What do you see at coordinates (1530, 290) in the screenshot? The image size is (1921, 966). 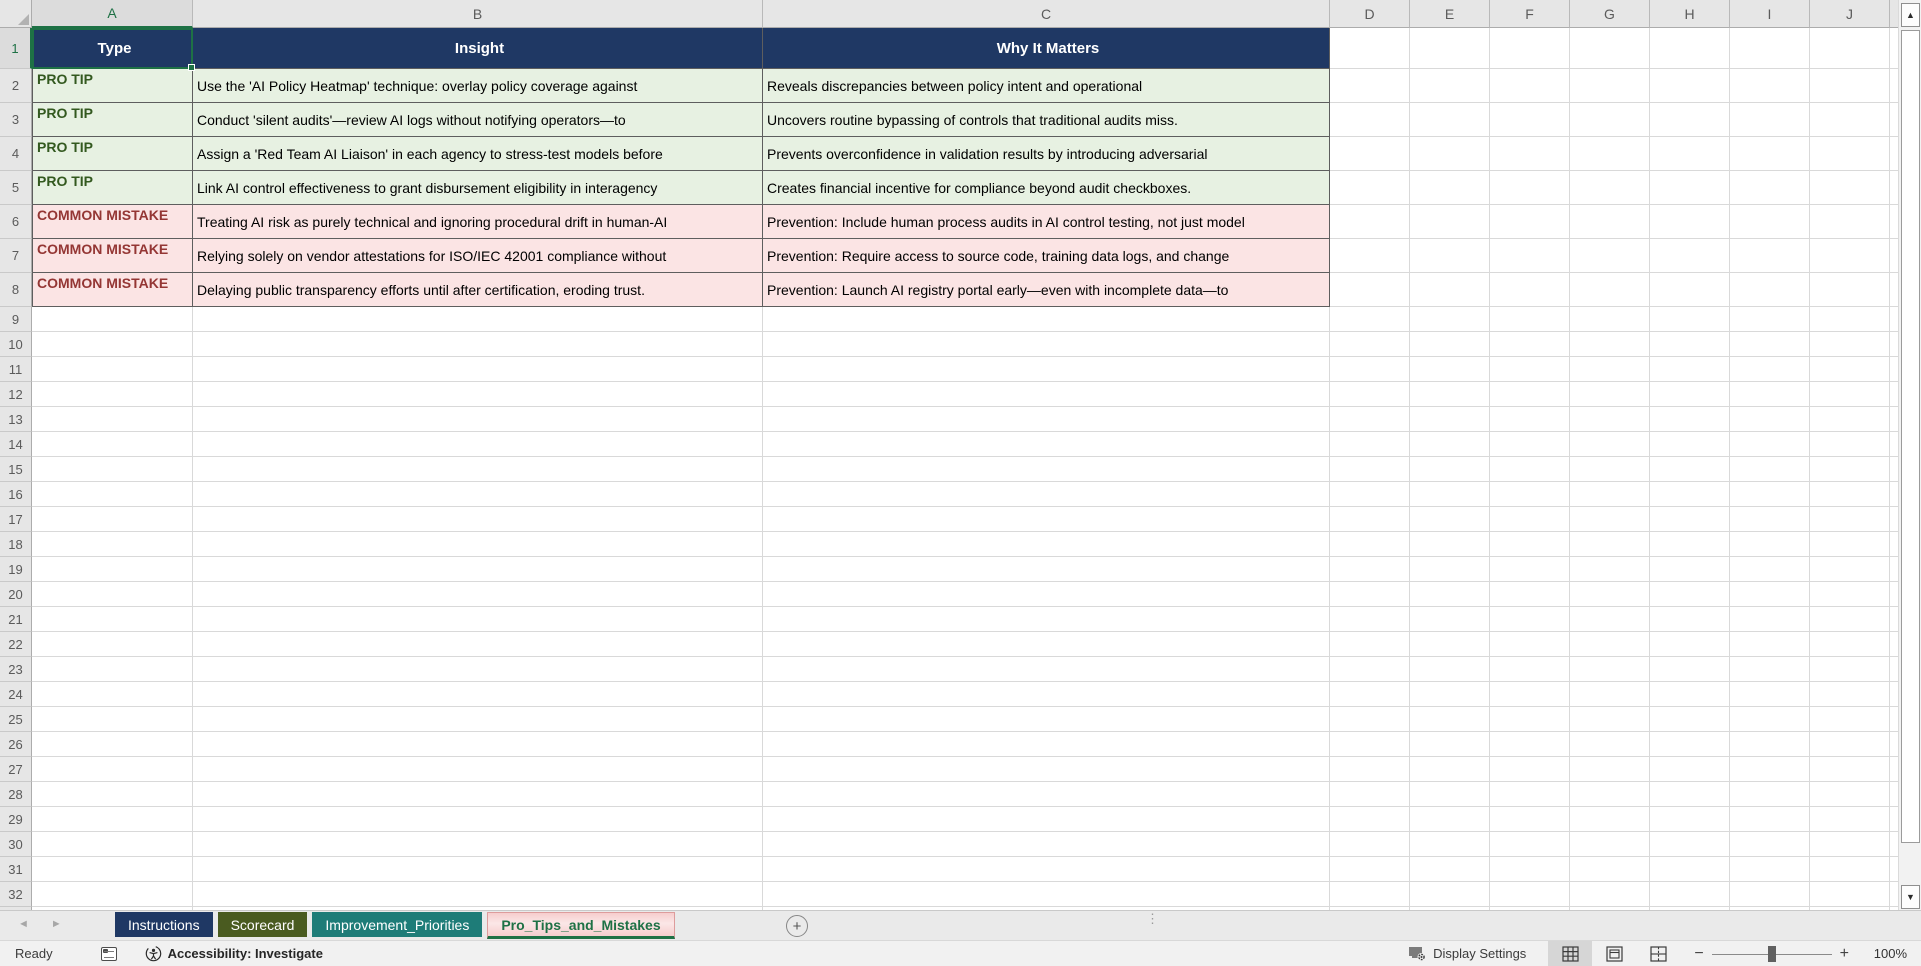 I see `cell-F8` at bounding box center [1530, 290].